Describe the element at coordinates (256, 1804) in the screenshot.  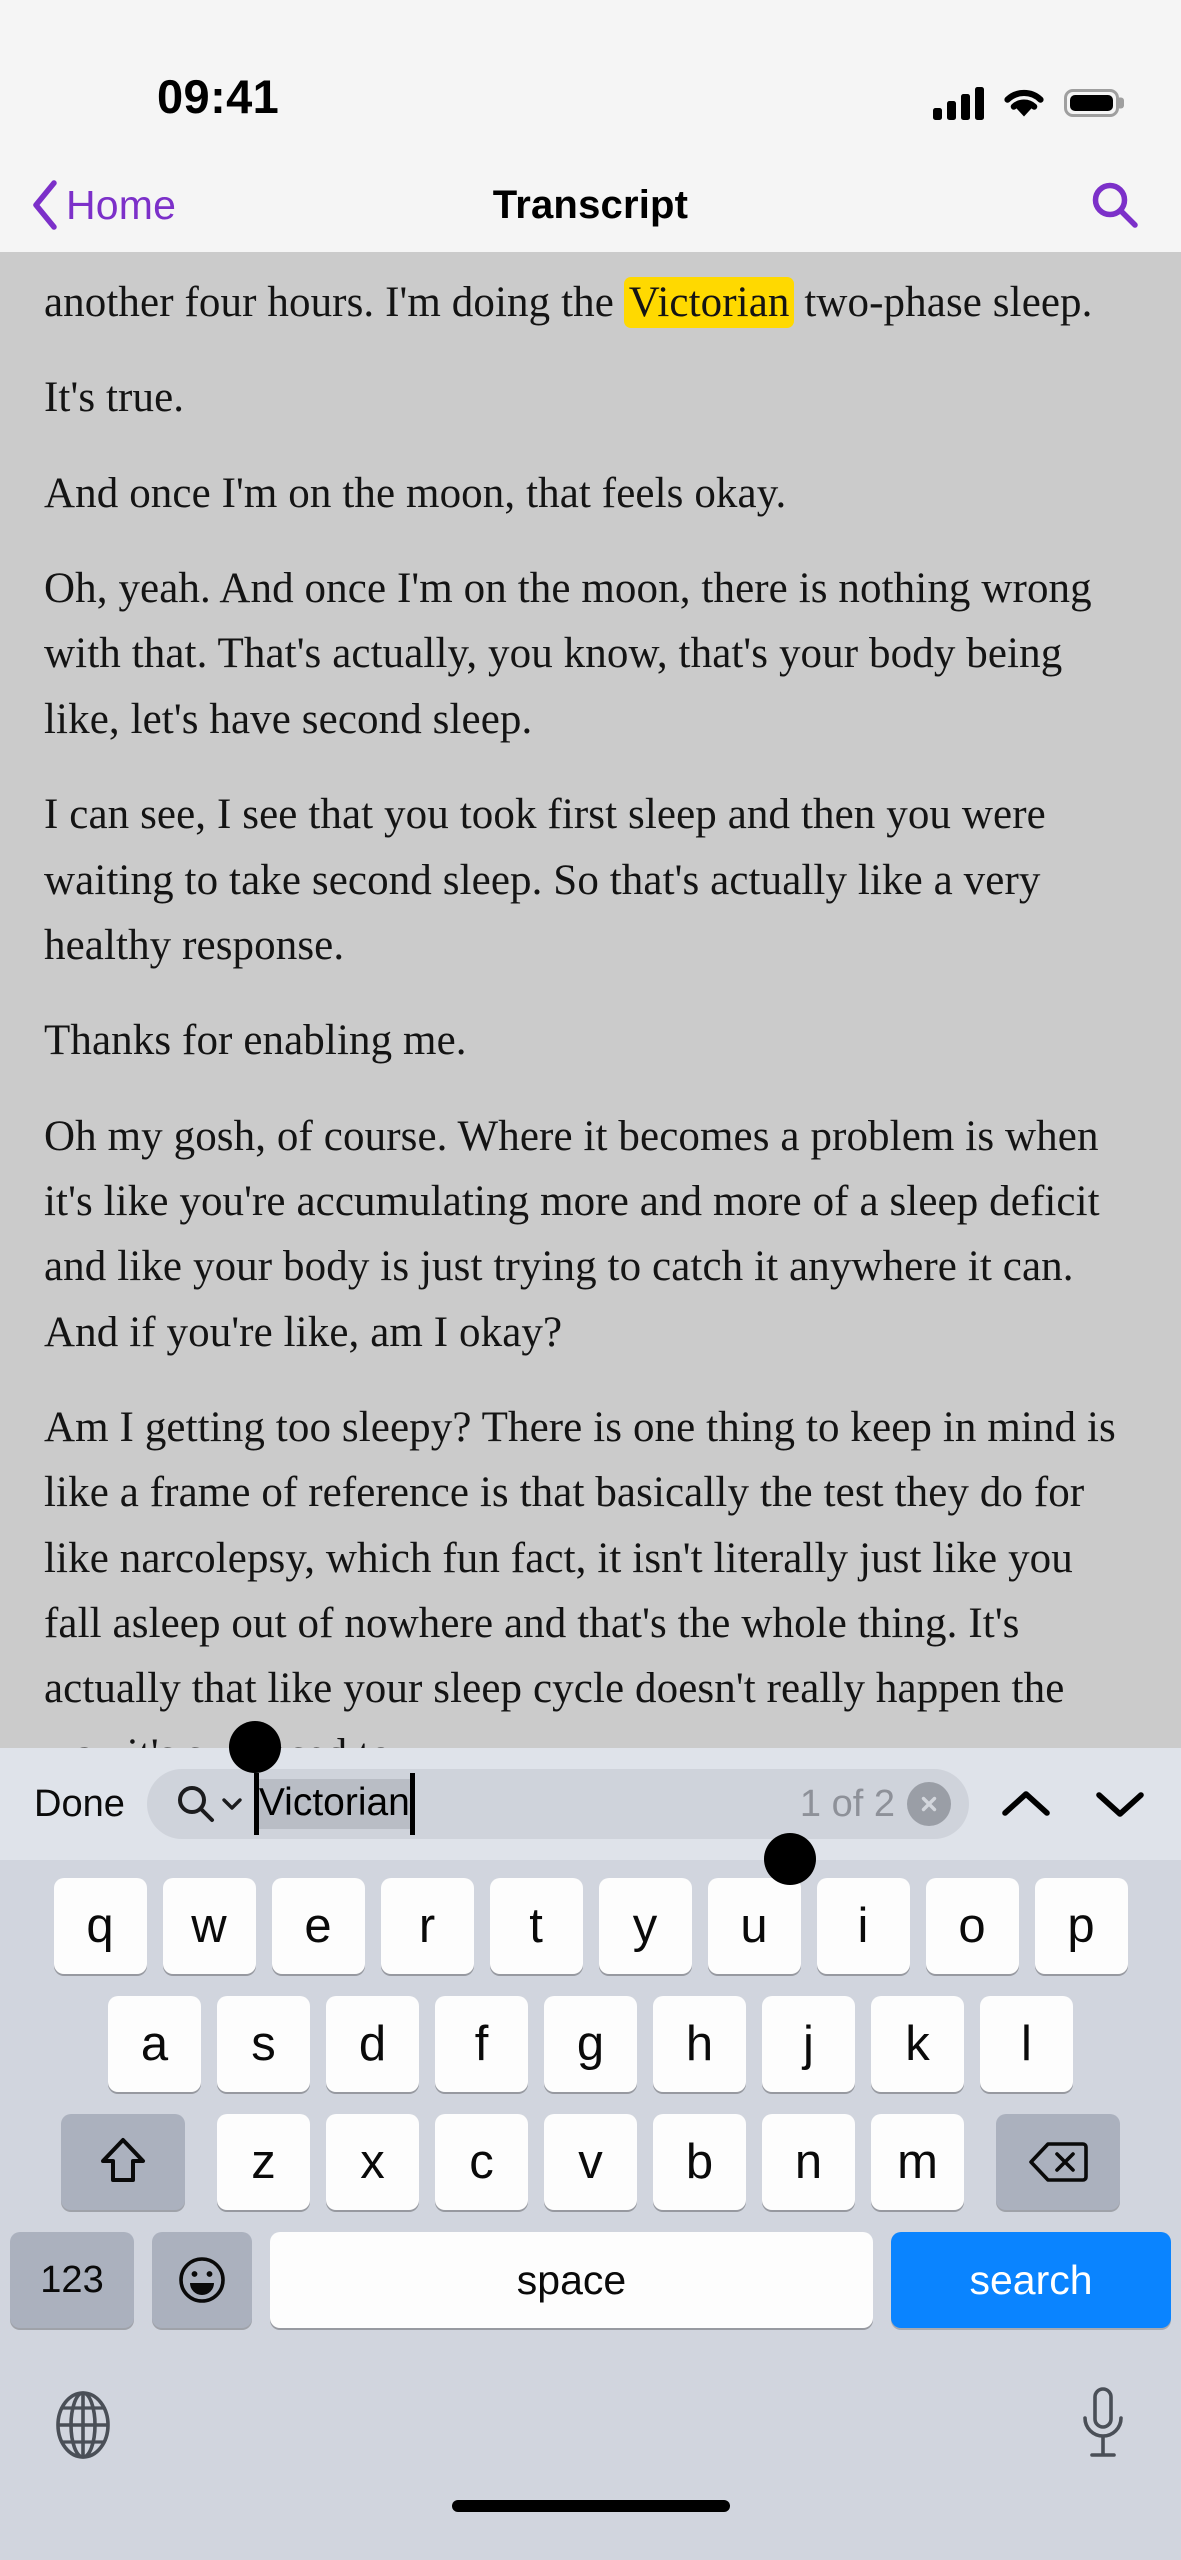
I see `selection-caret-start` at that location.